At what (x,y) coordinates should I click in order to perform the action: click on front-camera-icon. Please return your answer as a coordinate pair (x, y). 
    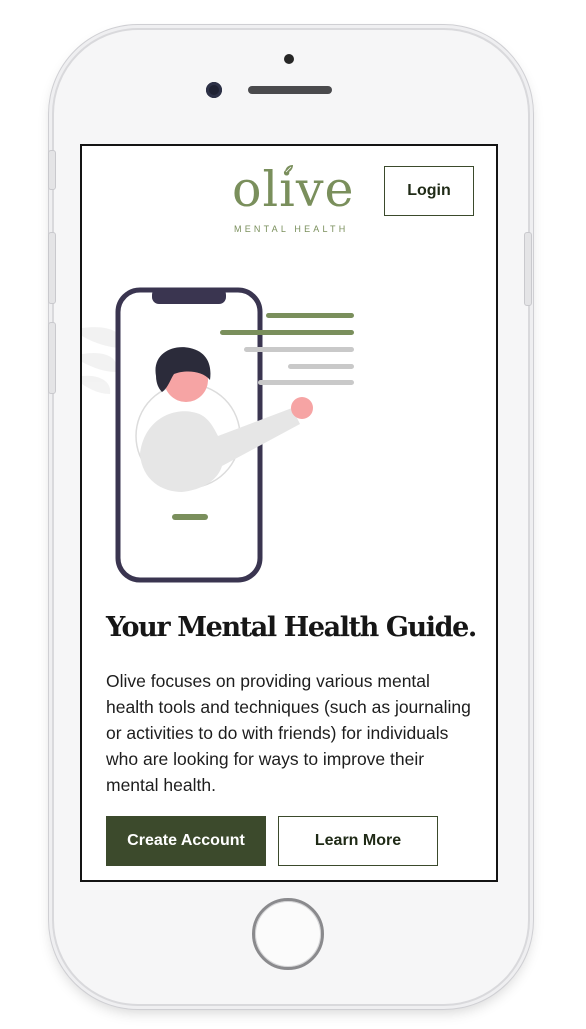
    Looking at the image, I should click on (214, 90).